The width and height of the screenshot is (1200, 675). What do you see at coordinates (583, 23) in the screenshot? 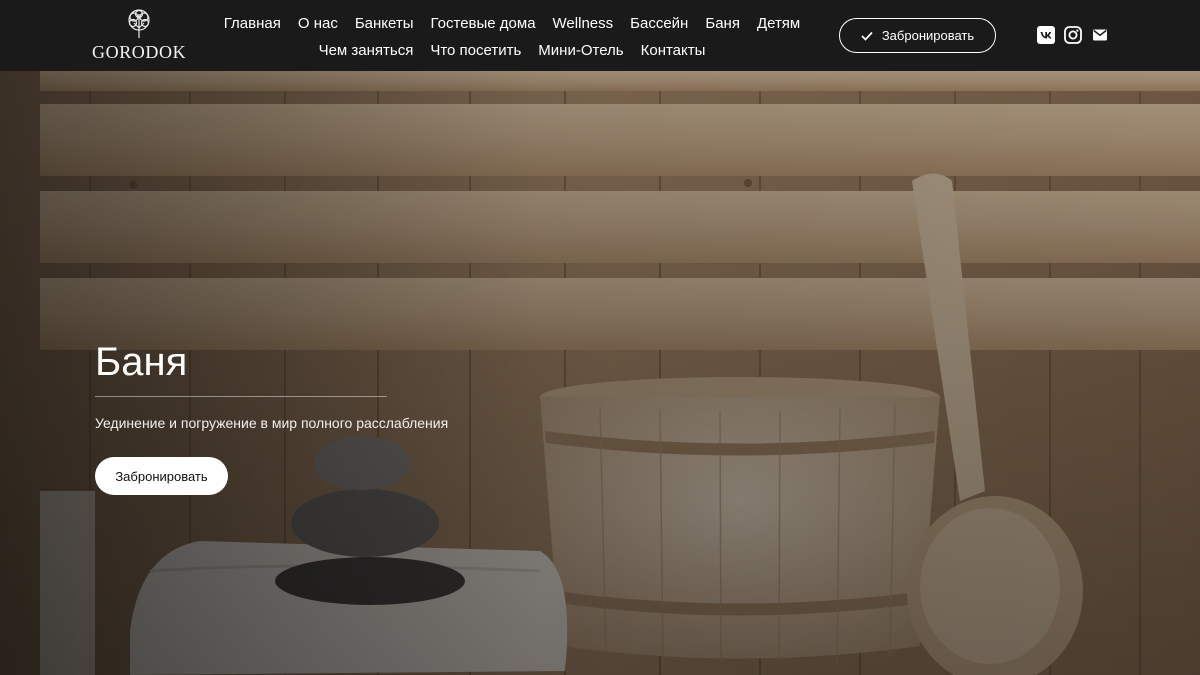
I see `nav-item-wellness: Wellness` at bounding box center [583, 23].